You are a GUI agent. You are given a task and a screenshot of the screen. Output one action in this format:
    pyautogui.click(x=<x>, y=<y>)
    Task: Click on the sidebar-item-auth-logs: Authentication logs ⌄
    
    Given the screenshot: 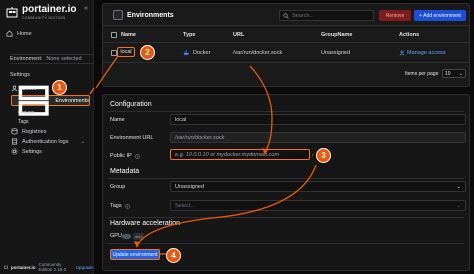 What is the action you would take?
    pyautogui.click(x=48, y=141)
    